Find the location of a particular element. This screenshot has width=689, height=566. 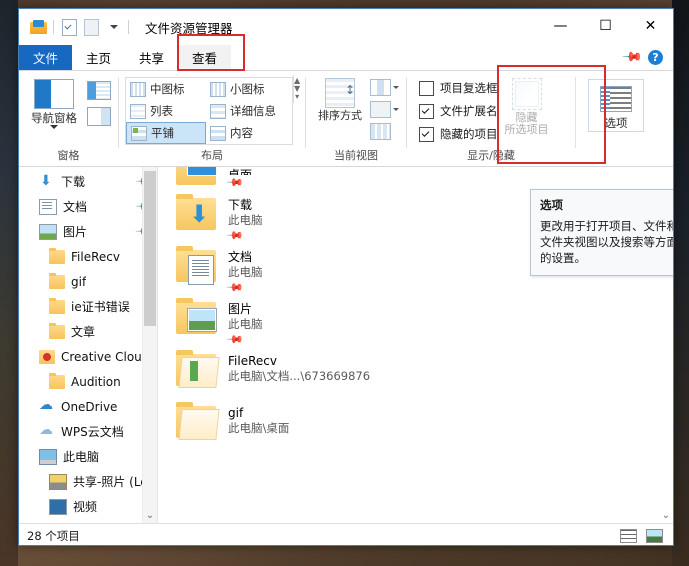

large-icons-view-button is located at coordinates (654, 536).